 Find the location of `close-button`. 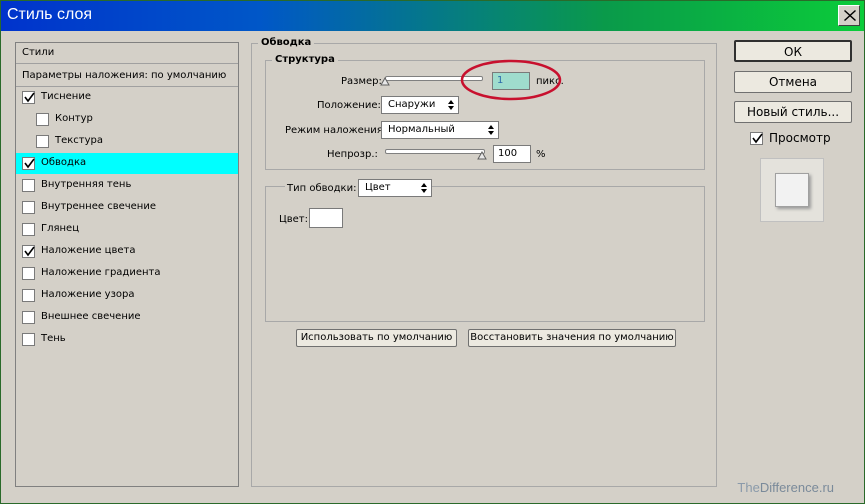

close-button is located at coordinates (849, 15).